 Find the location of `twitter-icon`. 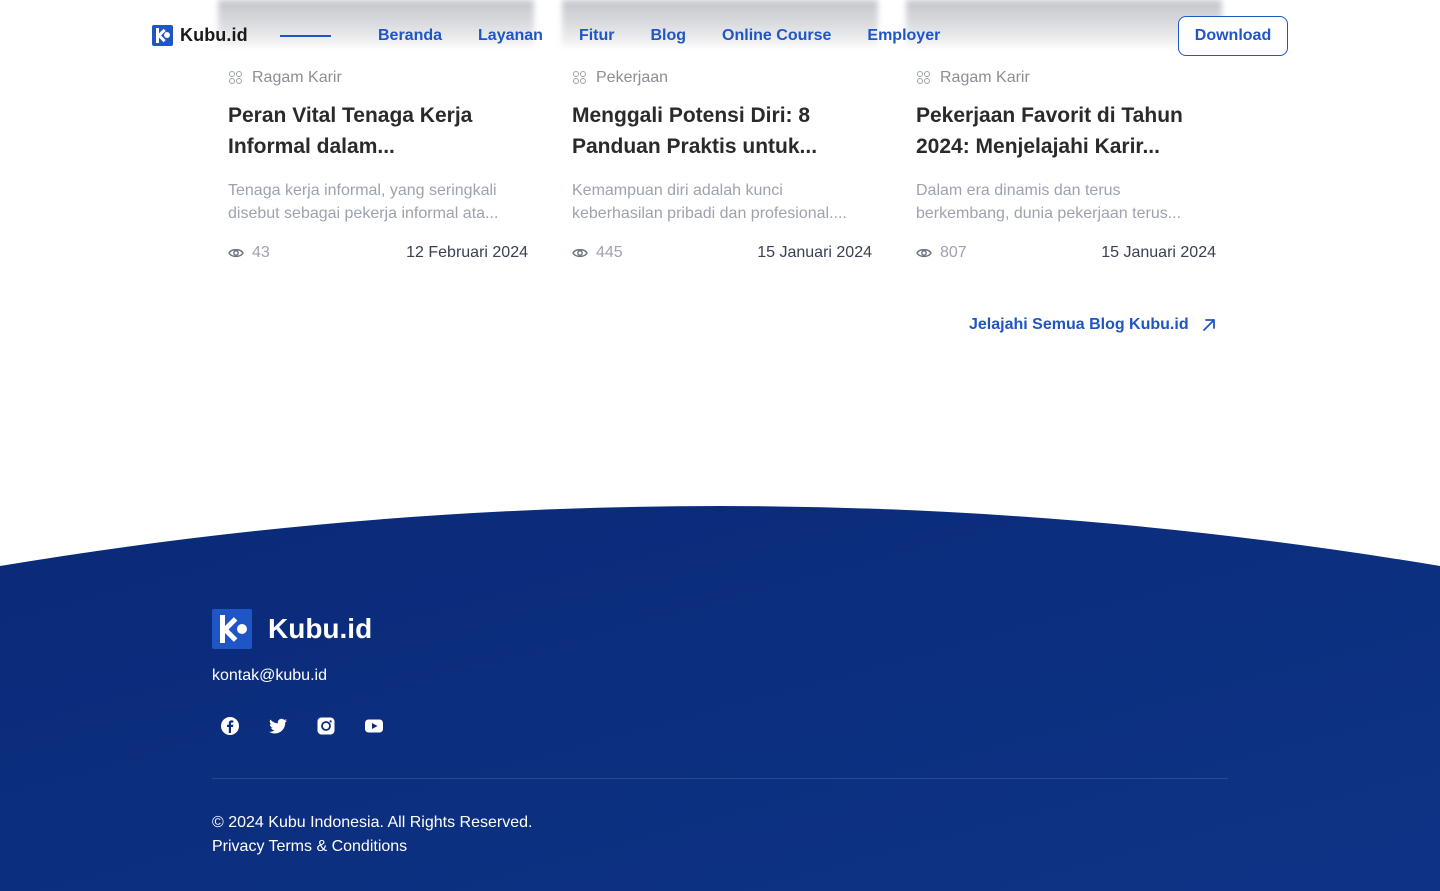

twitter-icon is located at coordinates (278, 726).